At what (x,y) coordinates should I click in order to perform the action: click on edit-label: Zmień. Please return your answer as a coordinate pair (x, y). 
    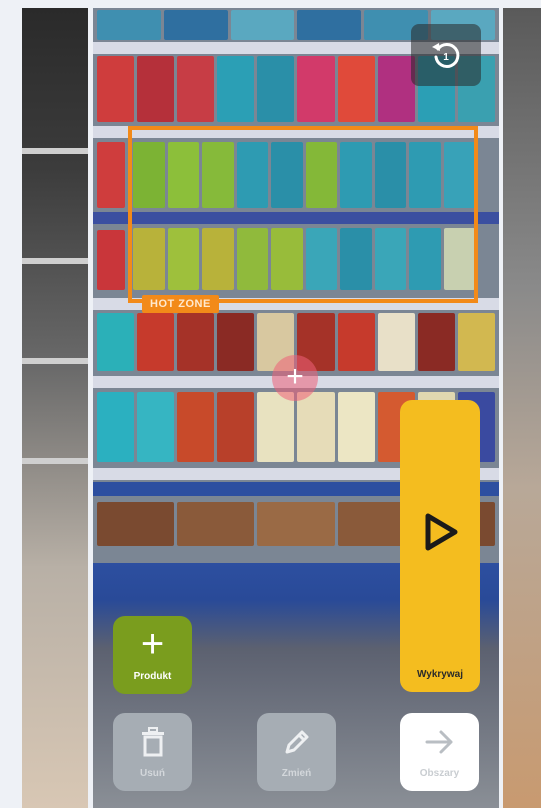
    Looking at the image, I should click on (296, 773).